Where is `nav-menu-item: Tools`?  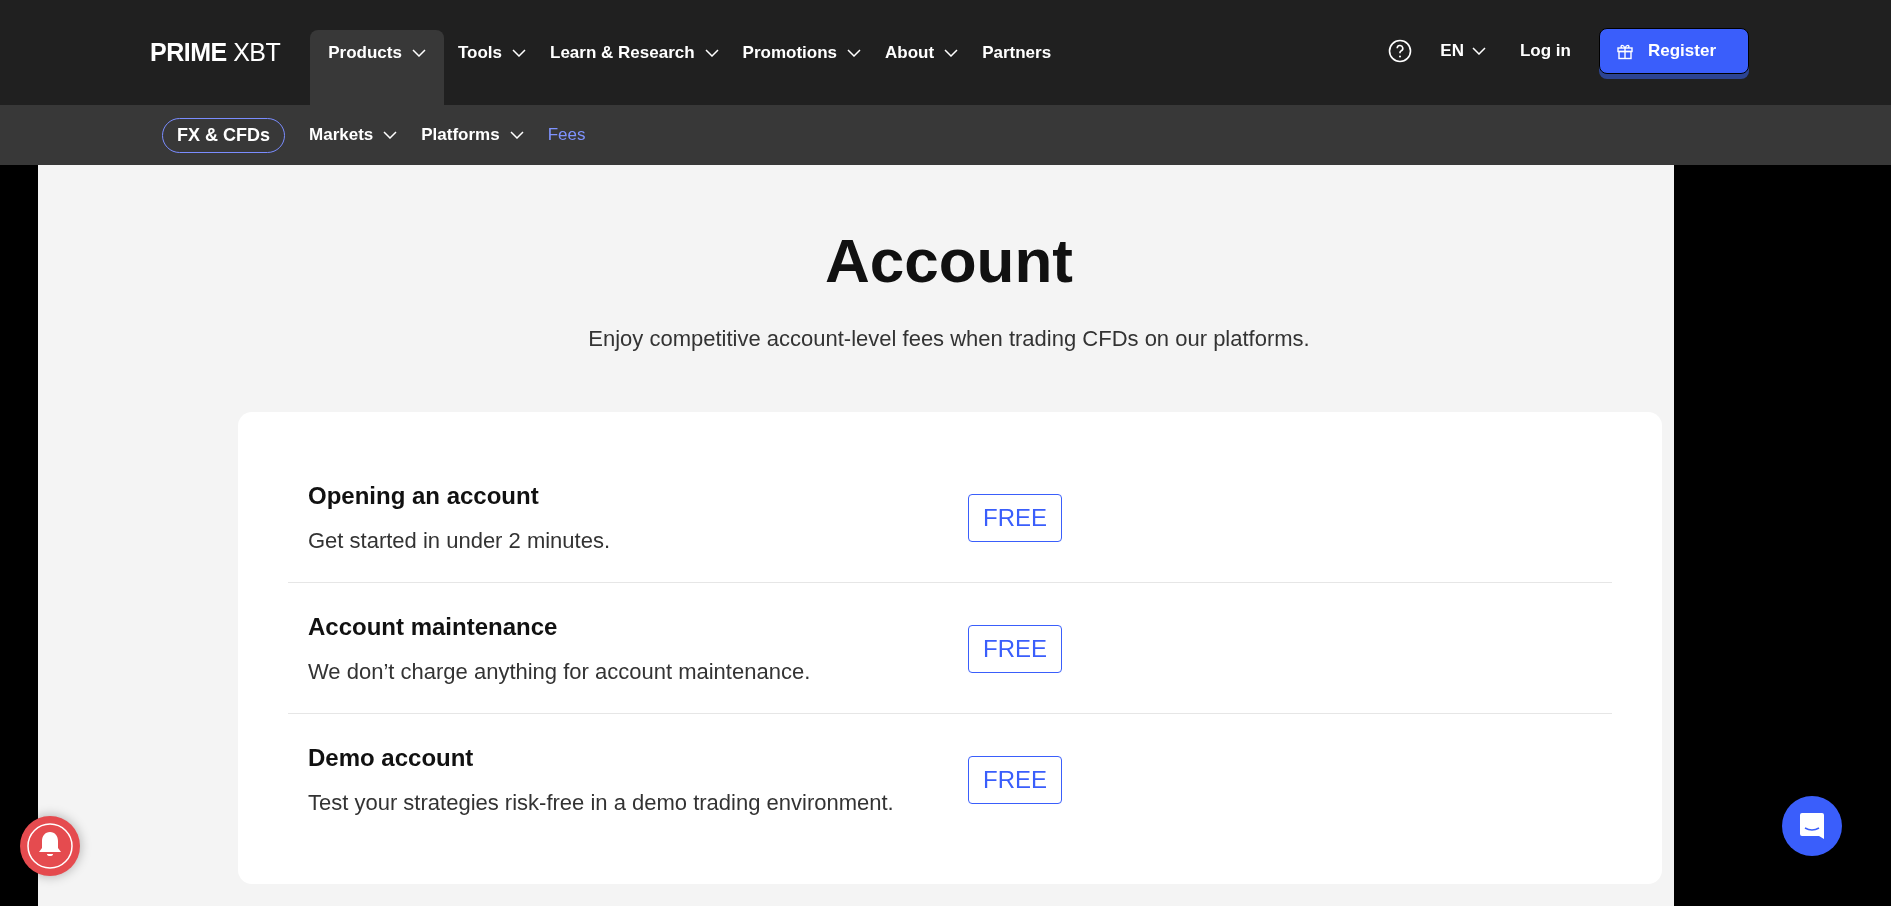 nav-menu-item: Tools is located at coordinates (492, 67).